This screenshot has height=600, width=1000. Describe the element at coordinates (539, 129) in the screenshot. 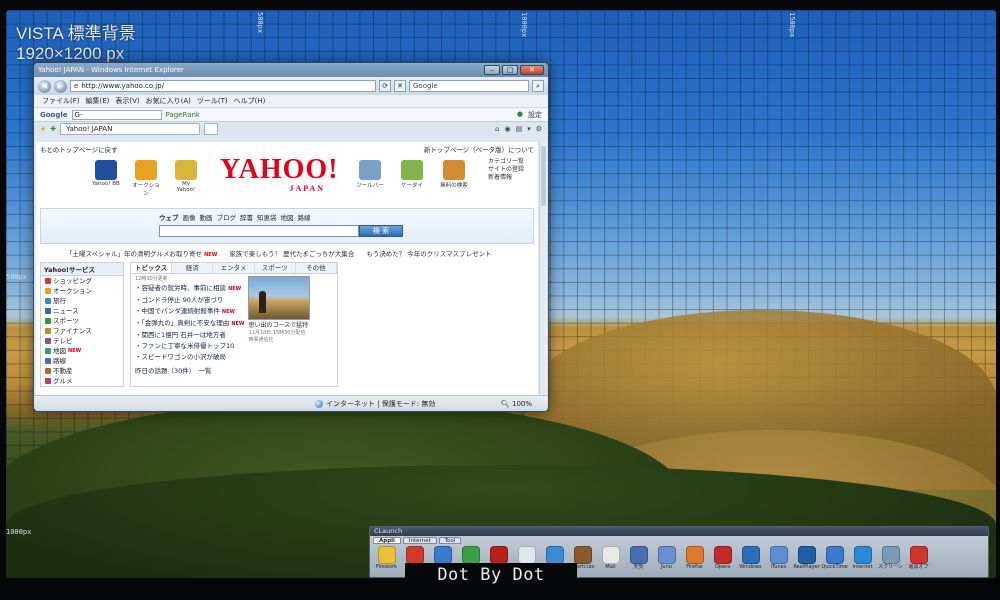

I see `tools-menu-icon: ⚙` at that location.